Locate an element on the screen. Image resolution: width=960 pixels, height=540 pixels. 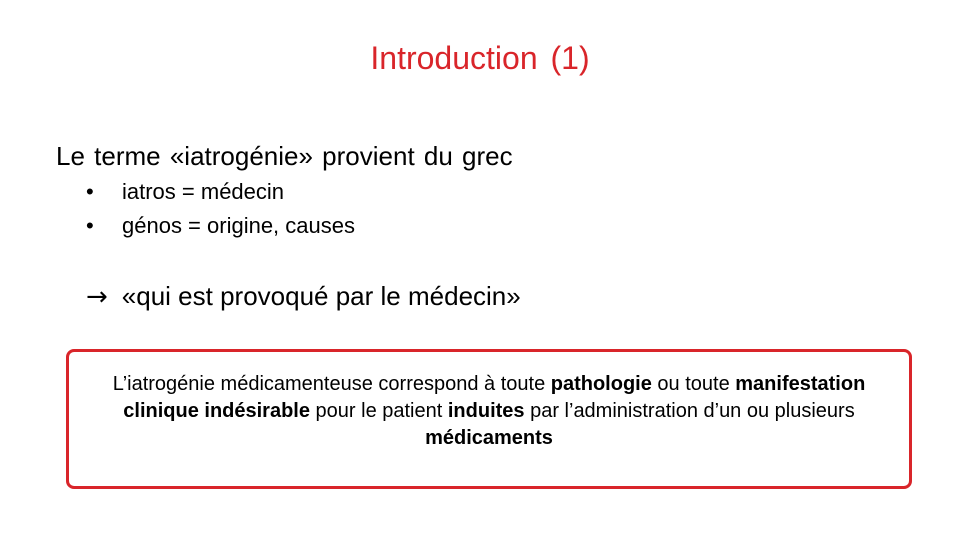
definition-keyword: médicaments is located at coordinates (489, 437).